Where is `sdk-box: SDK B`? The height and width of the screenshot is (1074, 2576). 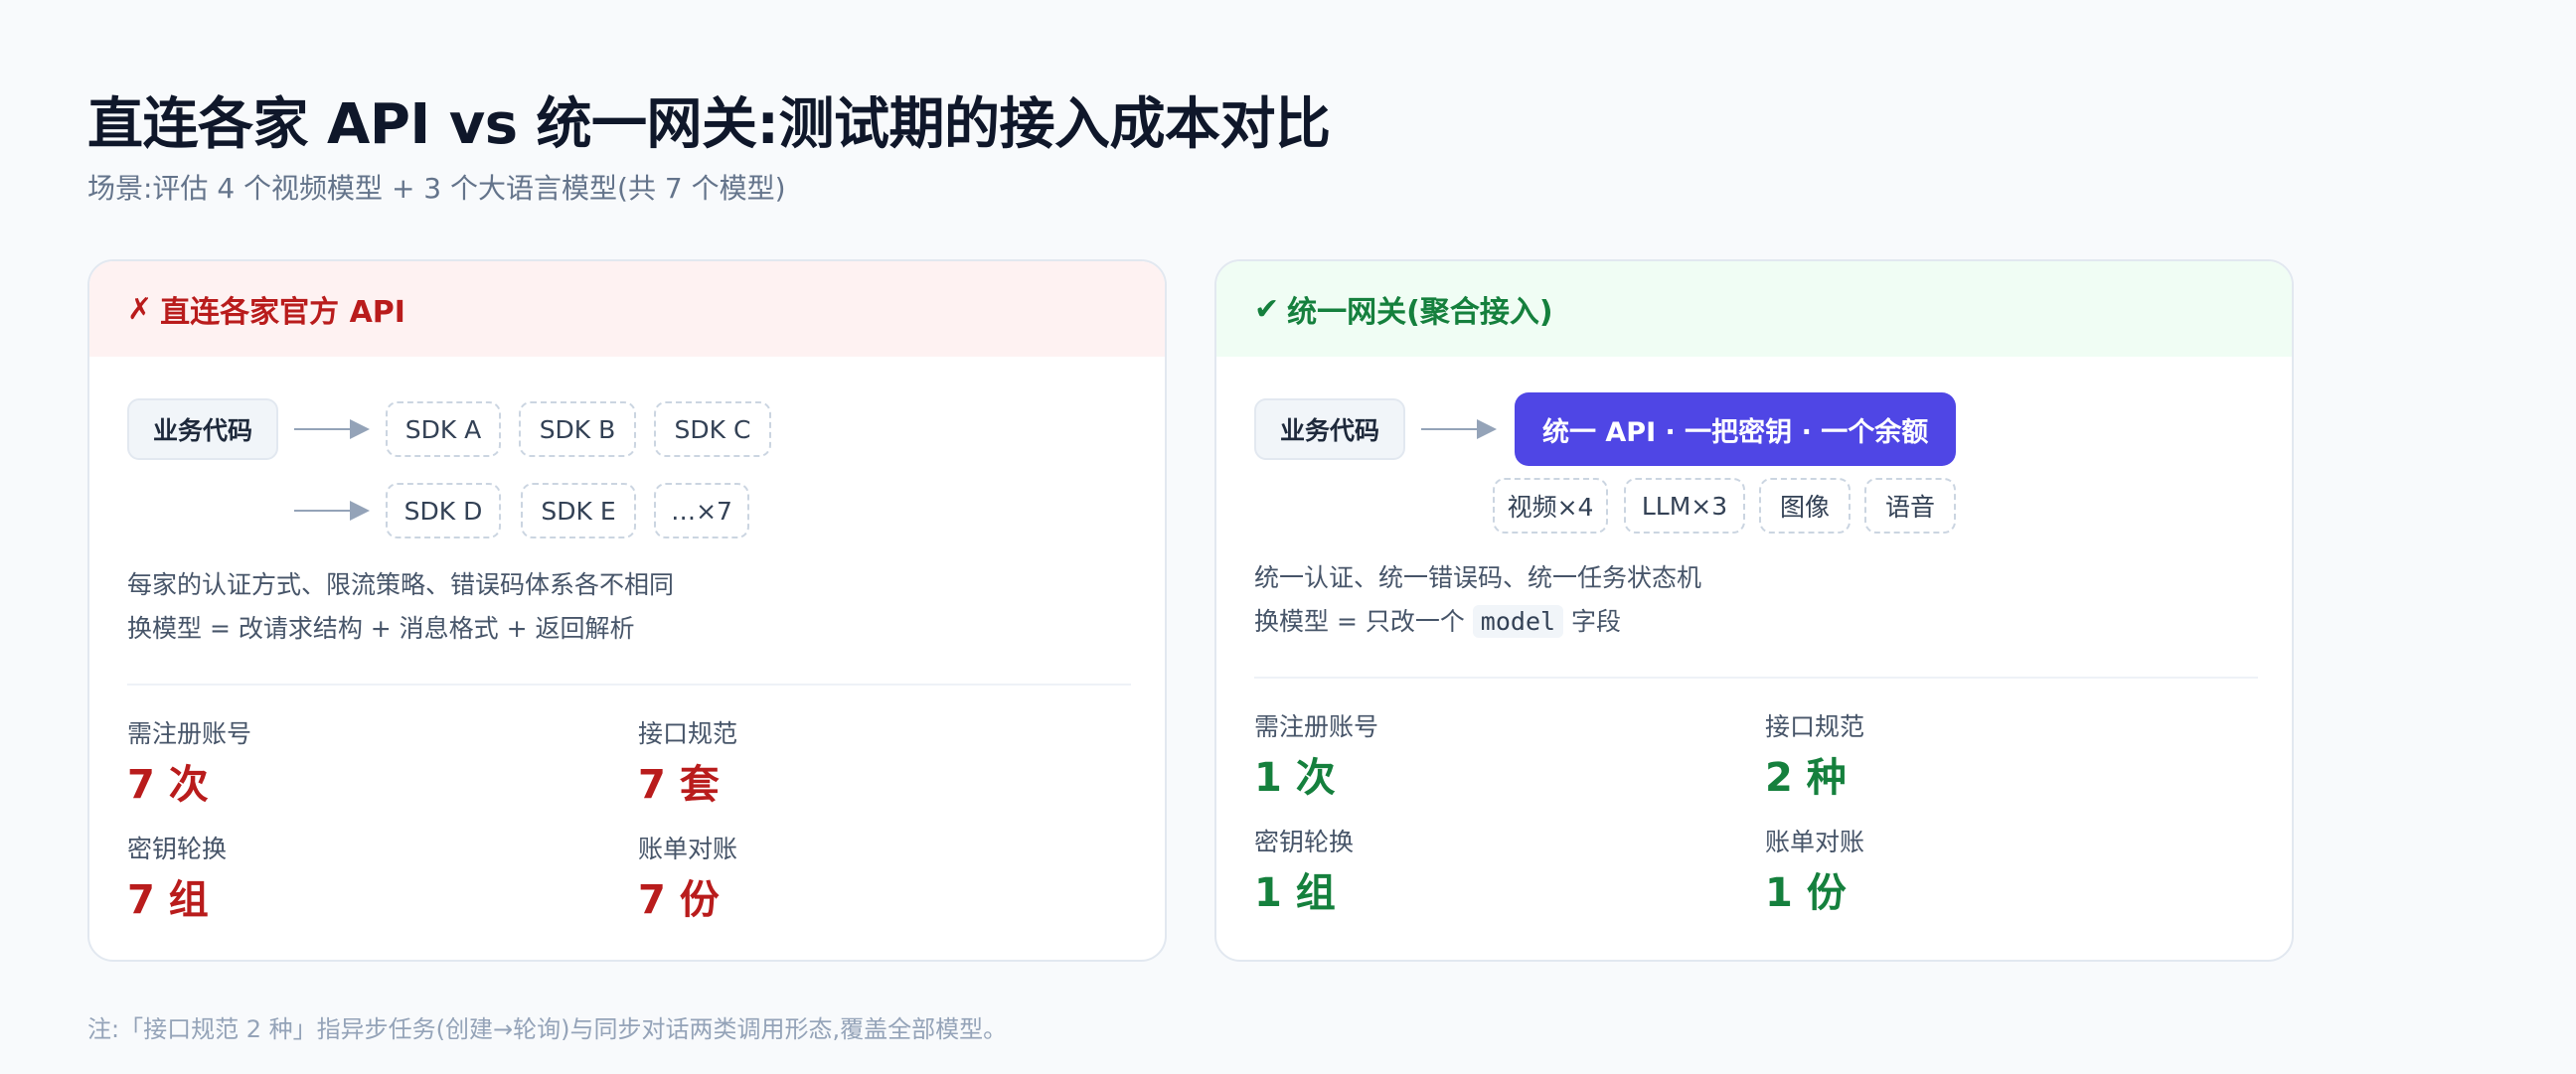
sdk-box: SDK B is located at coordinates (577, 429).